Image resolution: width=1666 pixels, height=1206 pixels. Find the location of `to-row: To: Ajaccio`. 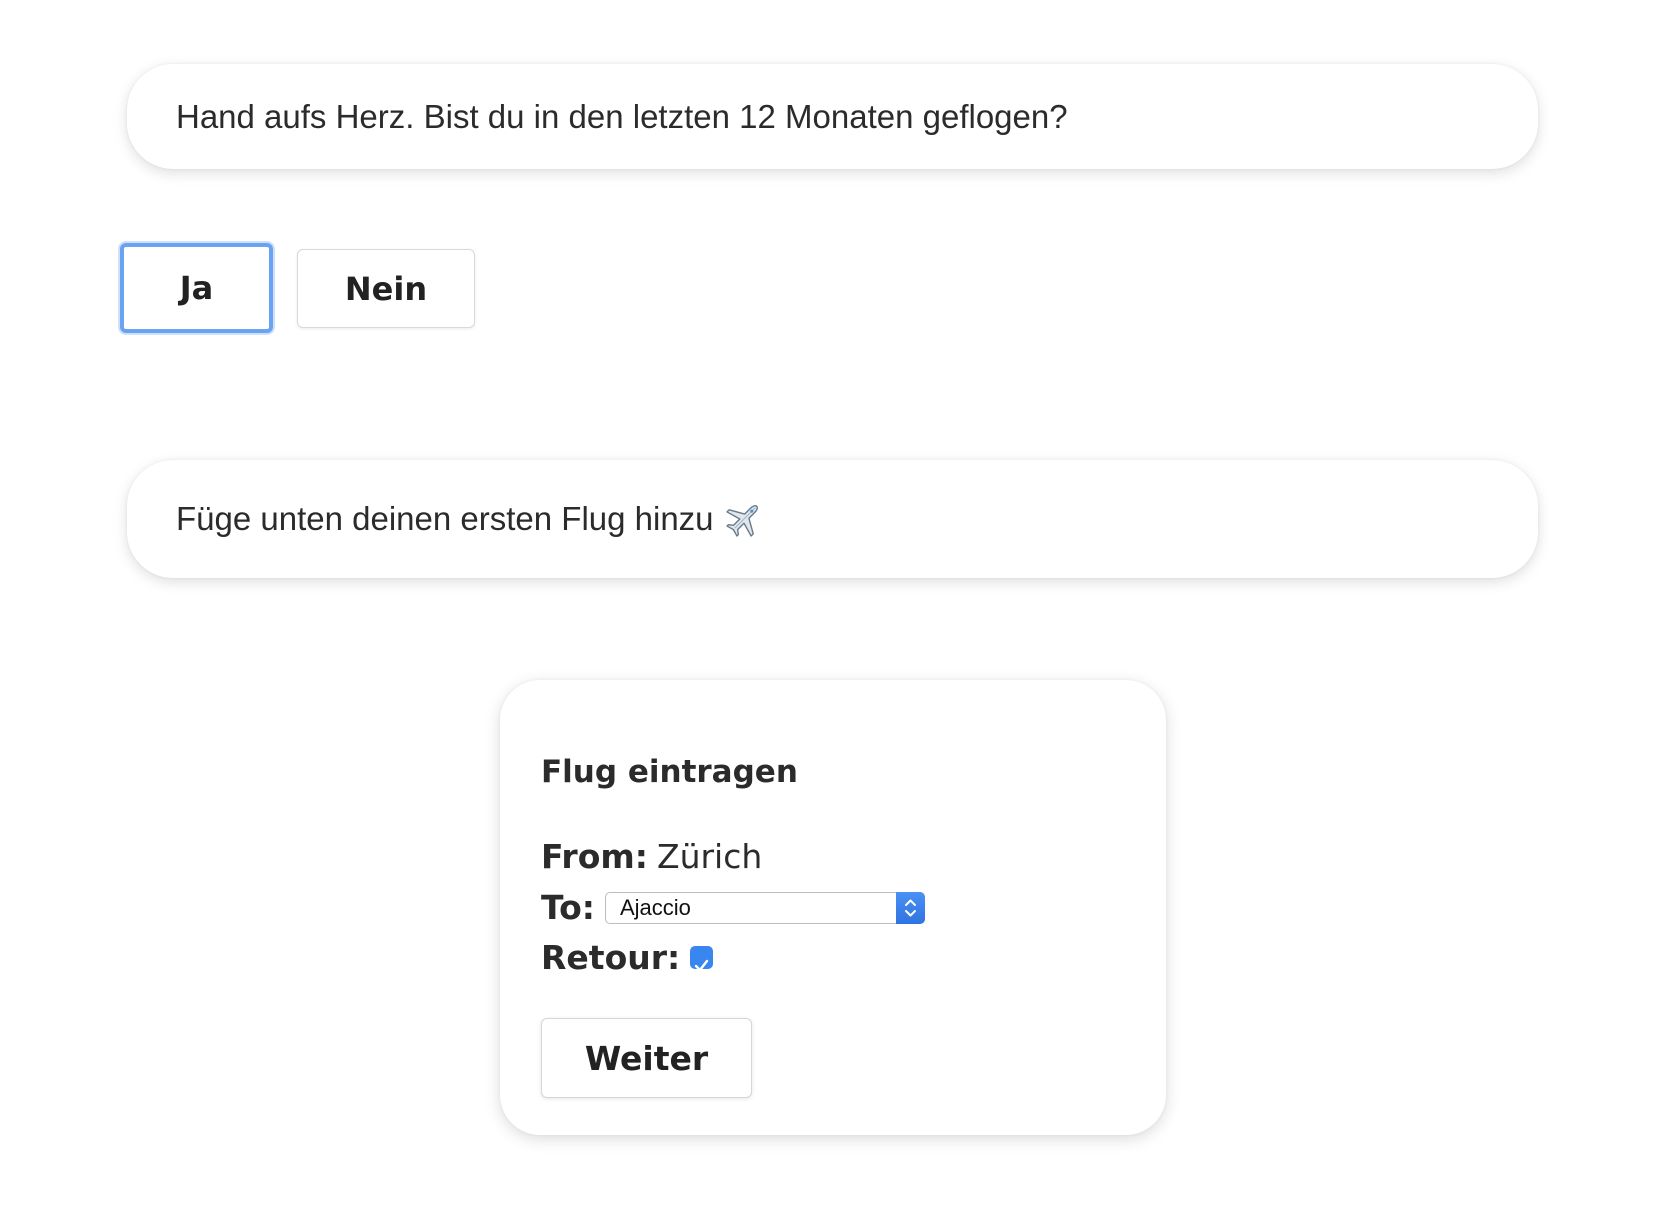

to-row: To: Ajaccio is located at coordinates (733, 907).